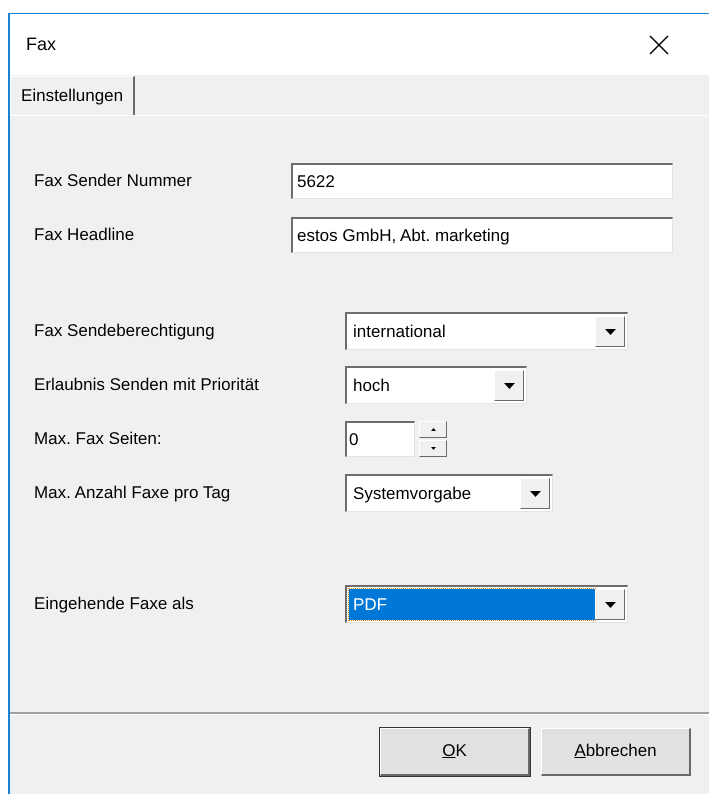  Describe the element at coordinates (113, 181) in the screenshot. I see `field-label: Fax Sender Nummer` at that location.